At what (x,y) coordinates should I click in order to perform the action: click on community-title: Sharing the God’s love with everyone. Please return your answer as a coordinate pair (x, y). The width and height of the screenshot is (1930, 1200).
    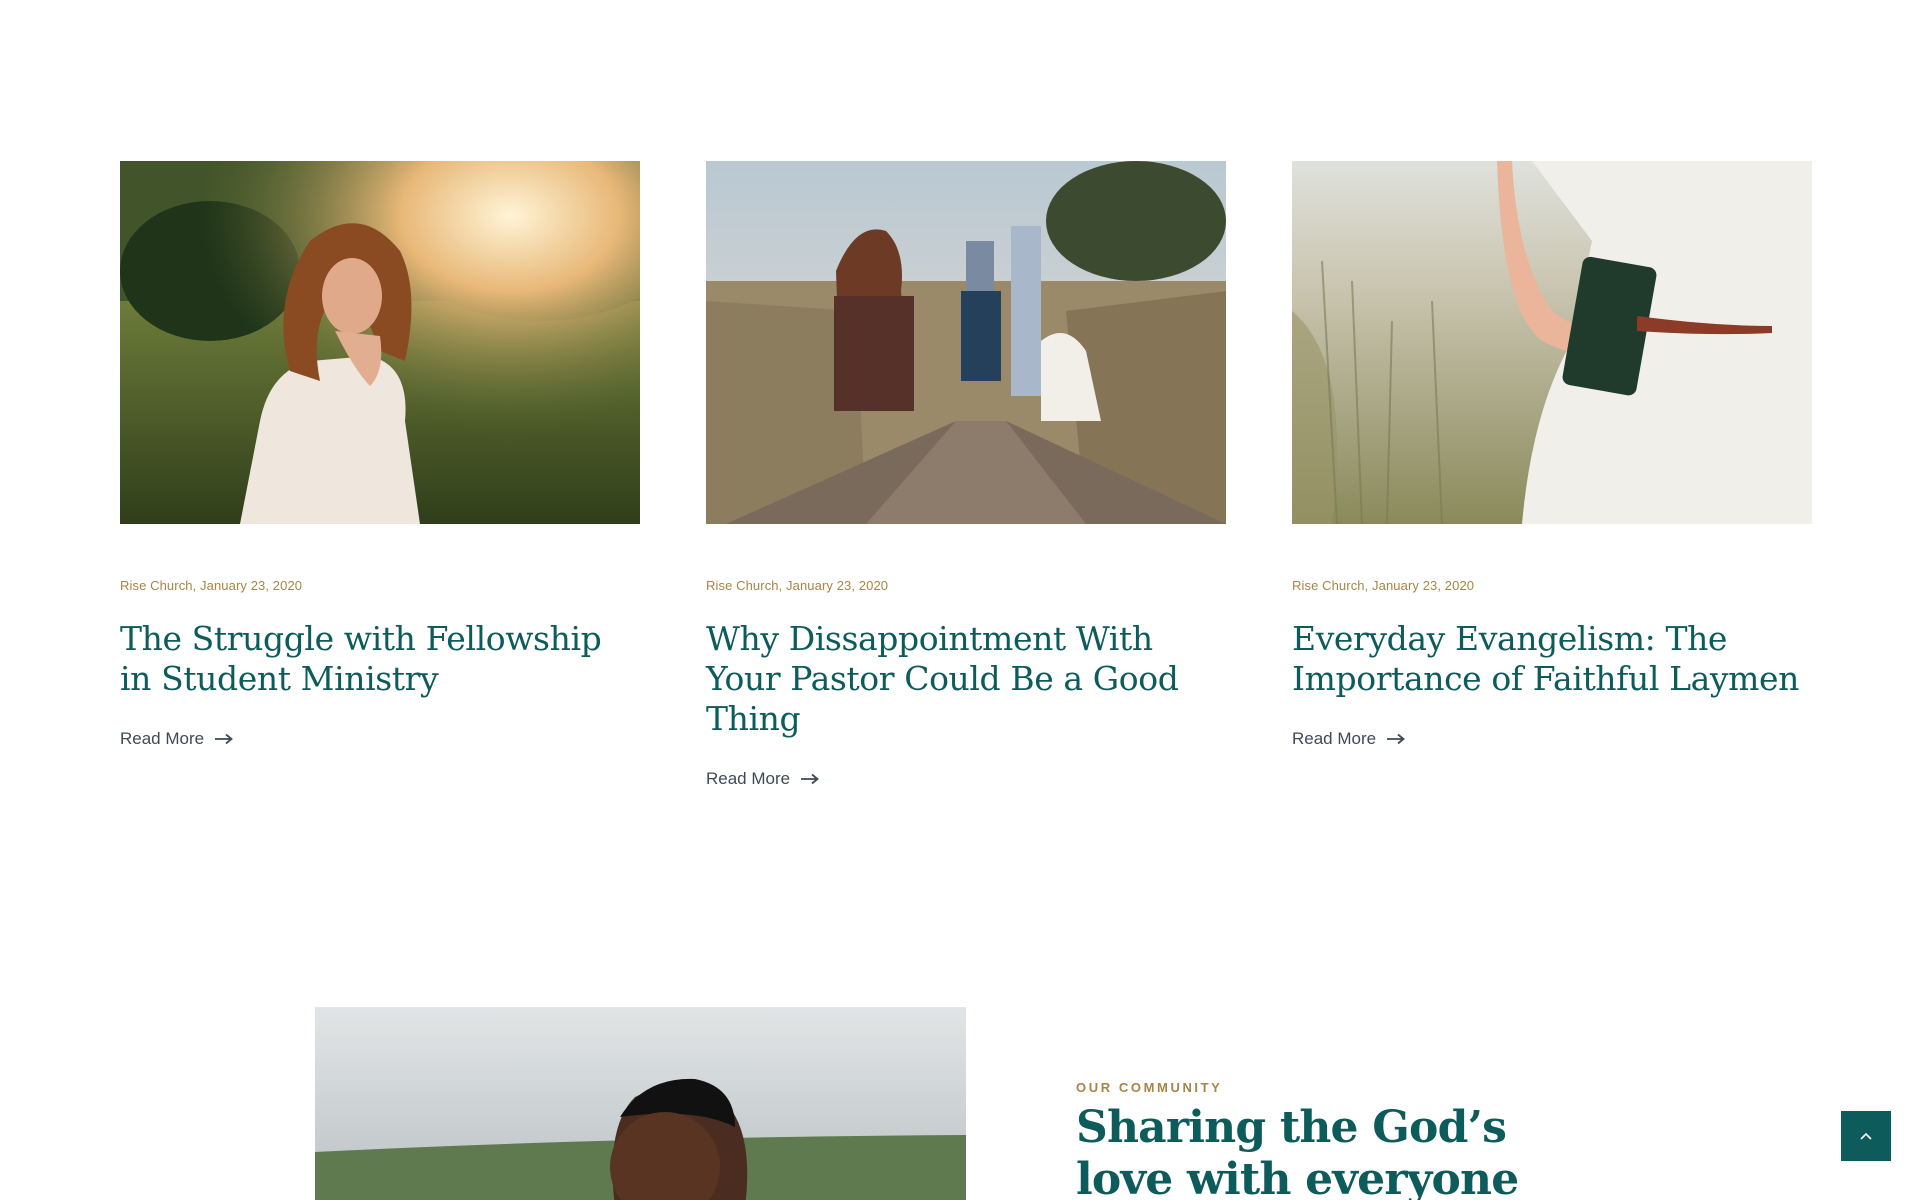
    Looking at the image, I should click on (1297, 1151).